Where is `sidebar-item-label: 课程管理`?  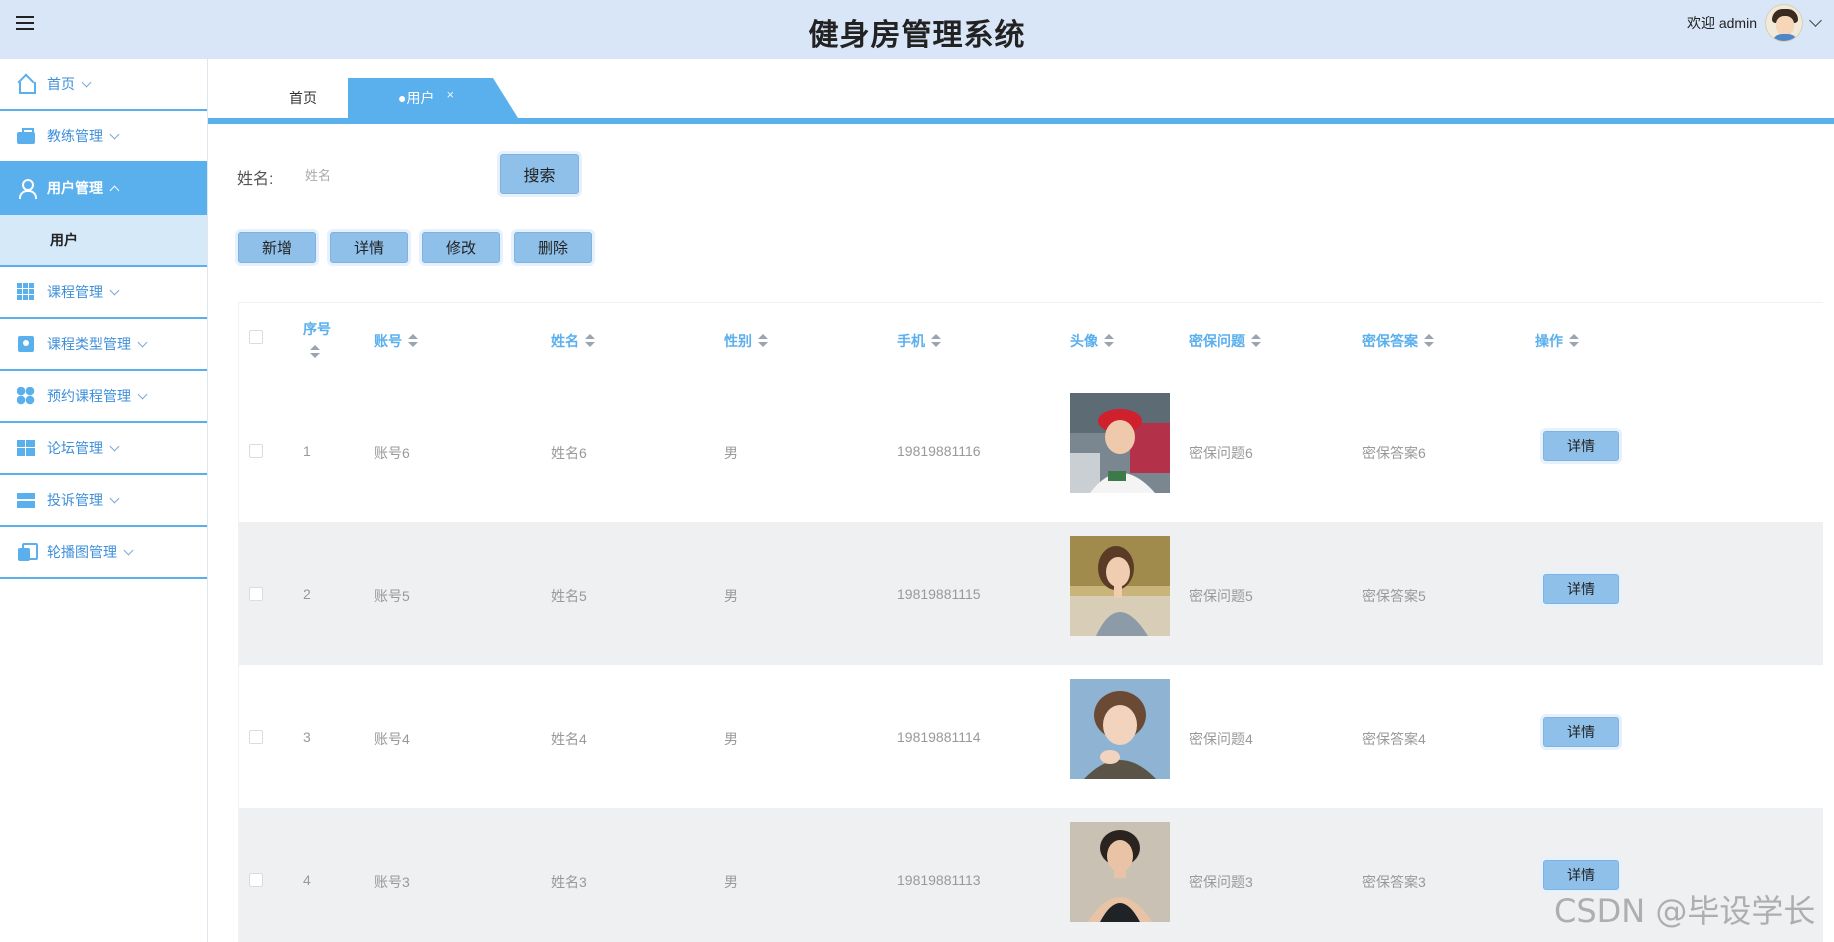
sidebar-item-label: 课程管理 is located at coordinates (75, 292).